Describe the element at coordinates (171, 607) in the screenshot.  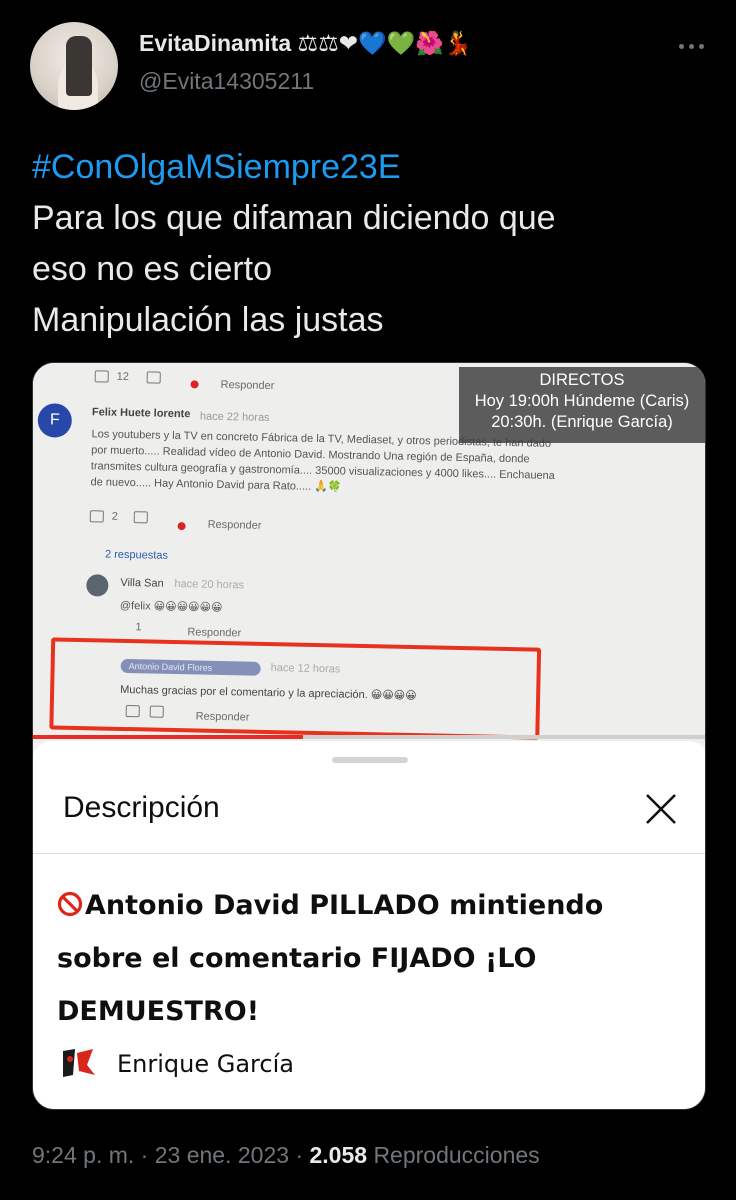
I see `comment-text: @felix 😀😀😀😀😀😀` at that location.